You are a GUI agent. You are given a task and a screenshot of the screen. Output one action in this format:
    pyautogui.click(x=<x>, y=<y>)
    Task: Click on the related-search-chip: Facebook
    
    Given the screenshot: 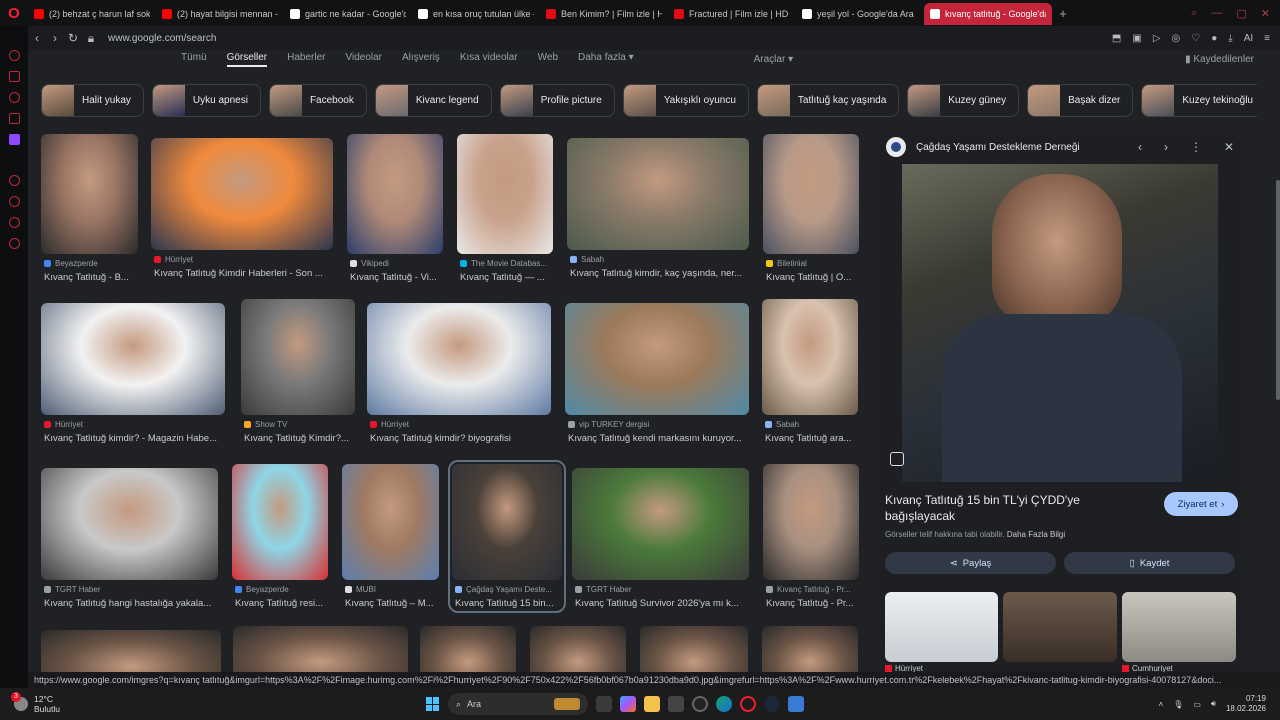 What is the action you would take?
    pyautogui.click(x=317, y=100)
    